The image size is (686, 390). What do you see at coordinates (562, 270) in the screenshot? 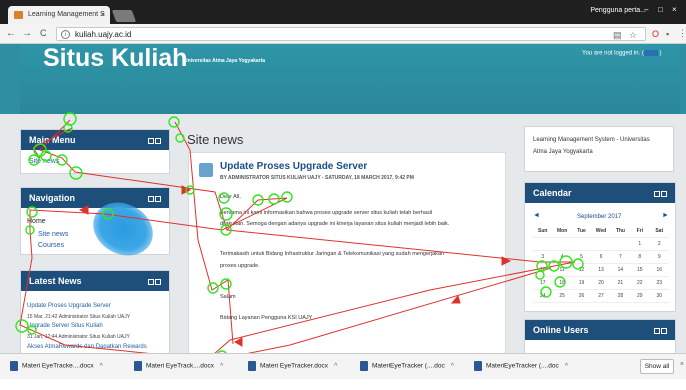
I see `calendar-day: 11` at bounding box center [562, 270].